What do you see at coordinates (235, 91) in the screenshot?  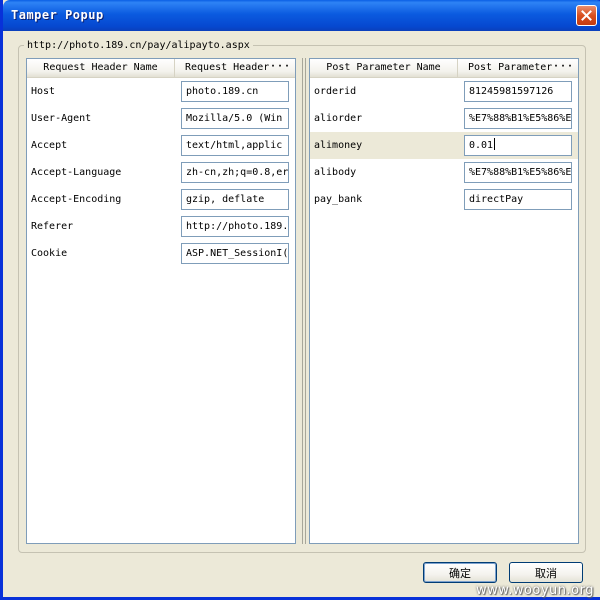 I see `header-value-input: photo.189.cn` at bounding box center [235, 91].